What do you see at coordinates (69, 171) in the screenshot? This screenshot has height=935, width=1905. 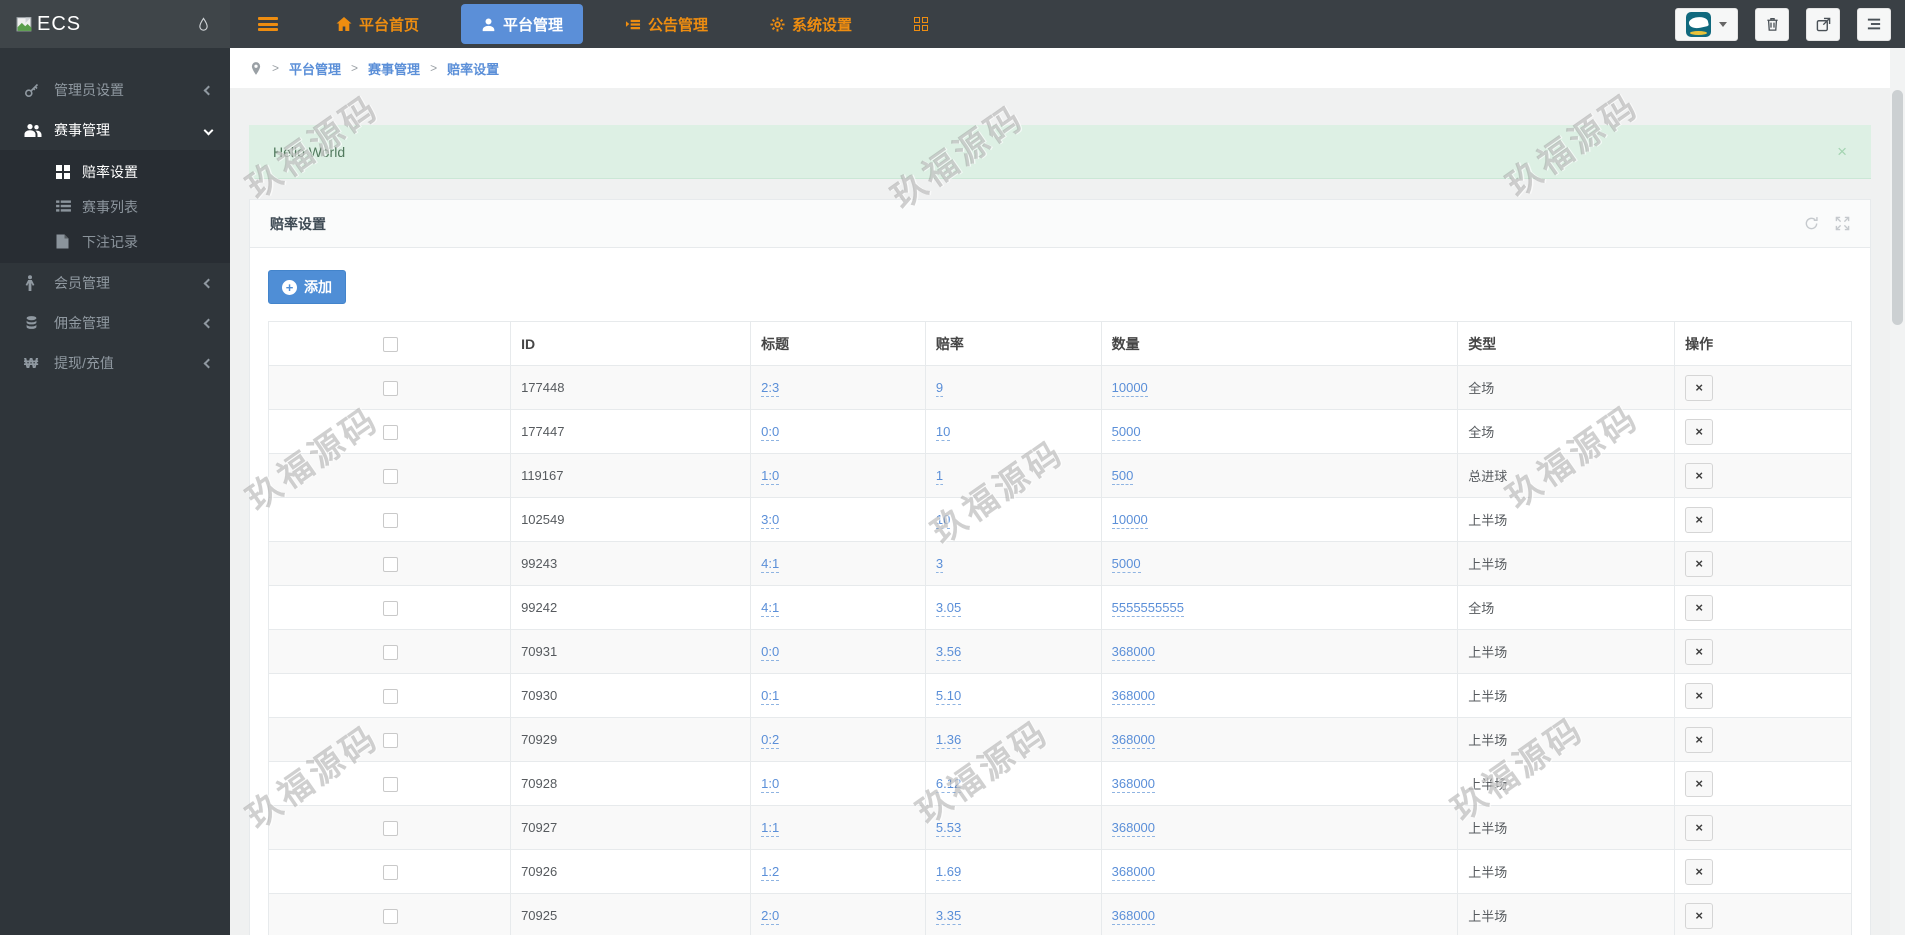 I see `th-grid-icon` at bounding box center [69, 171].